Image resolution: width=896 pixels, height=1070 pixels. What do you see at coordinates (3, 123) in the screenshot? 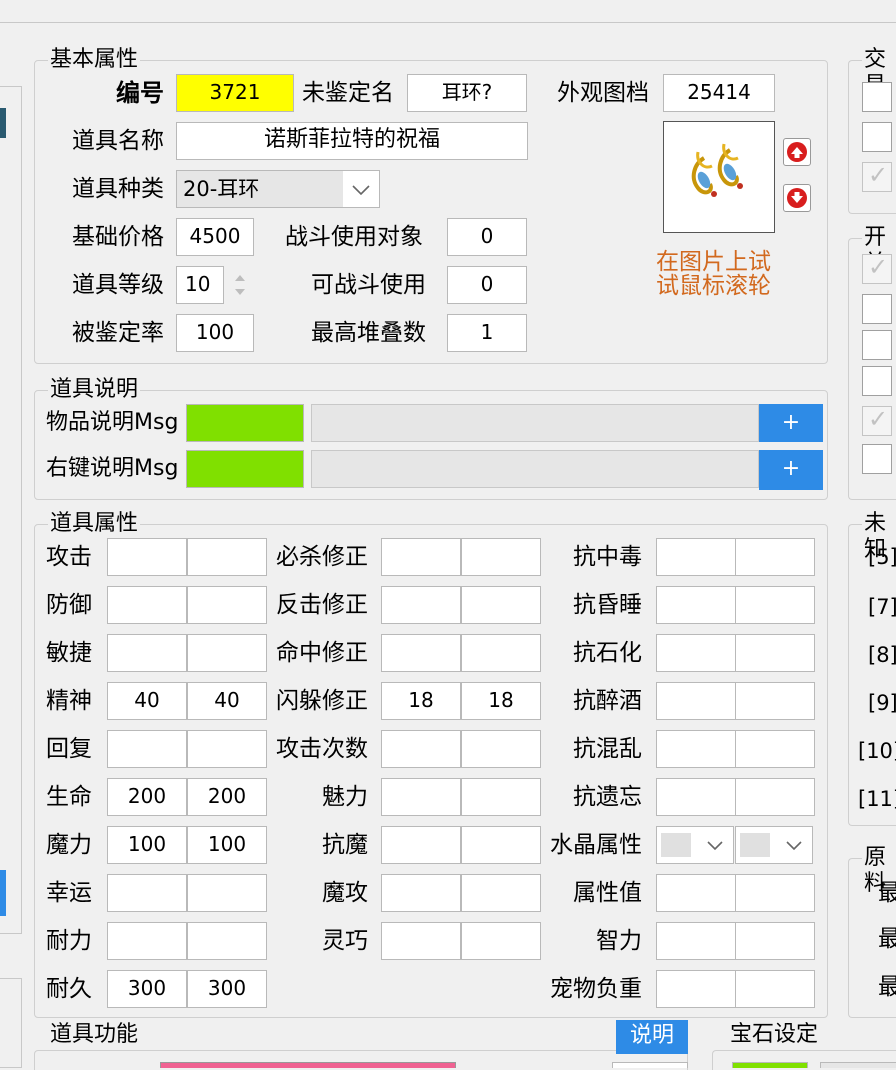
I see `left-edge-tab` at bounding box center [3, 123].